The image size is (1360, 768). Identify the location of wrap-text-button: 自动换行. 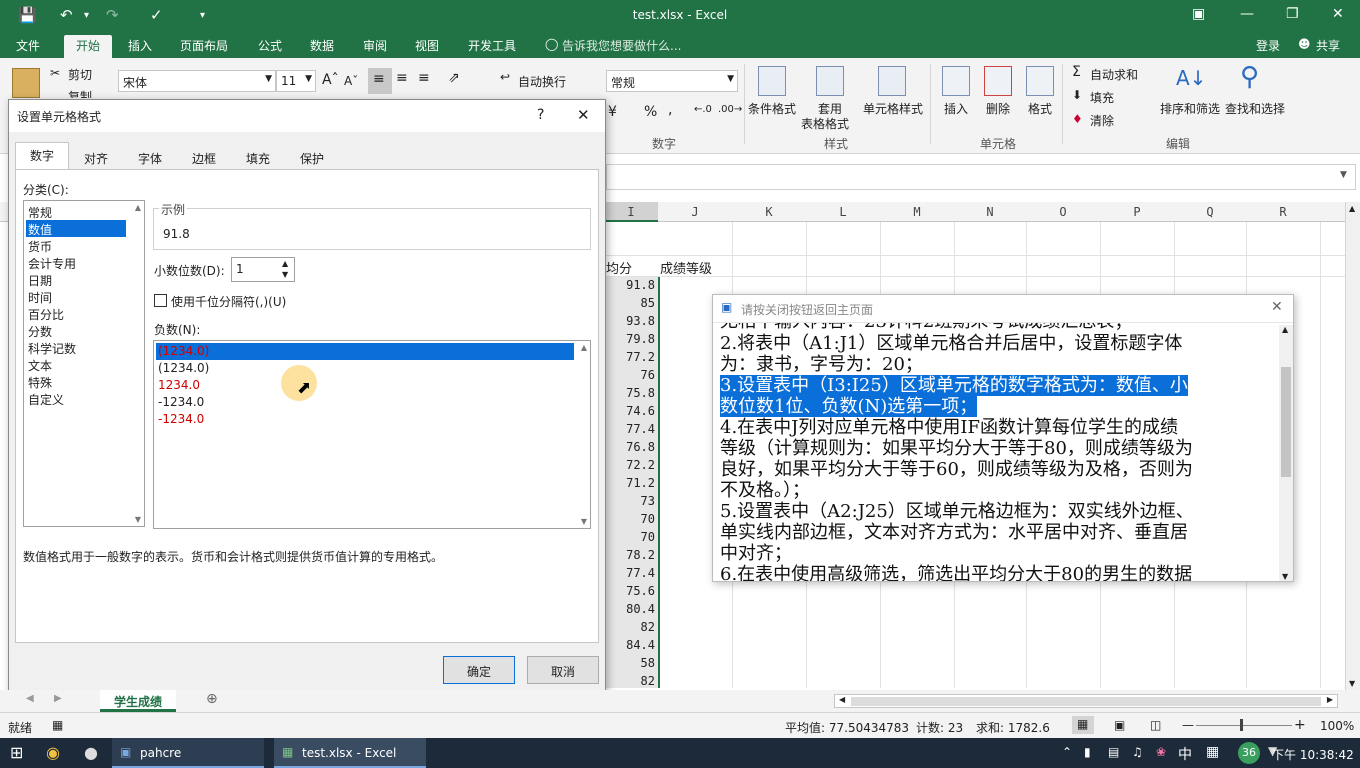
(542, 81).